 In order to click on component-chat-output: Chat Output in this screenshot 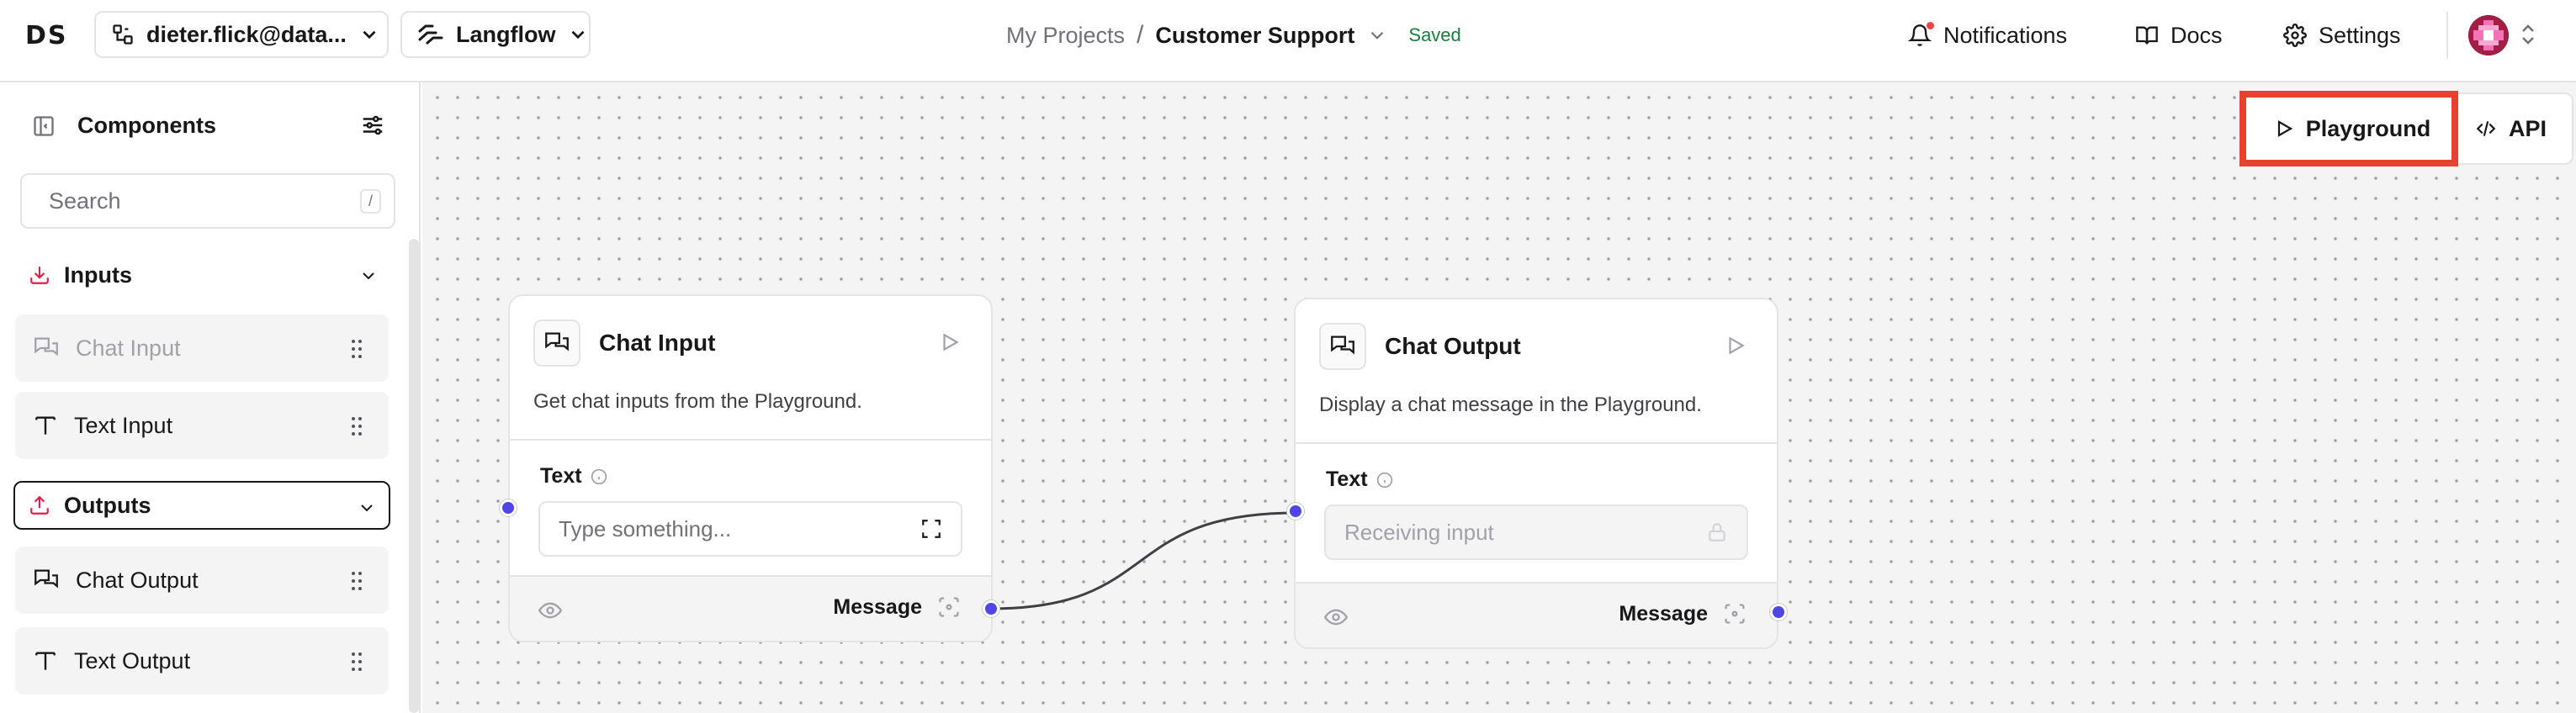, I will do `click(202, 580)`.